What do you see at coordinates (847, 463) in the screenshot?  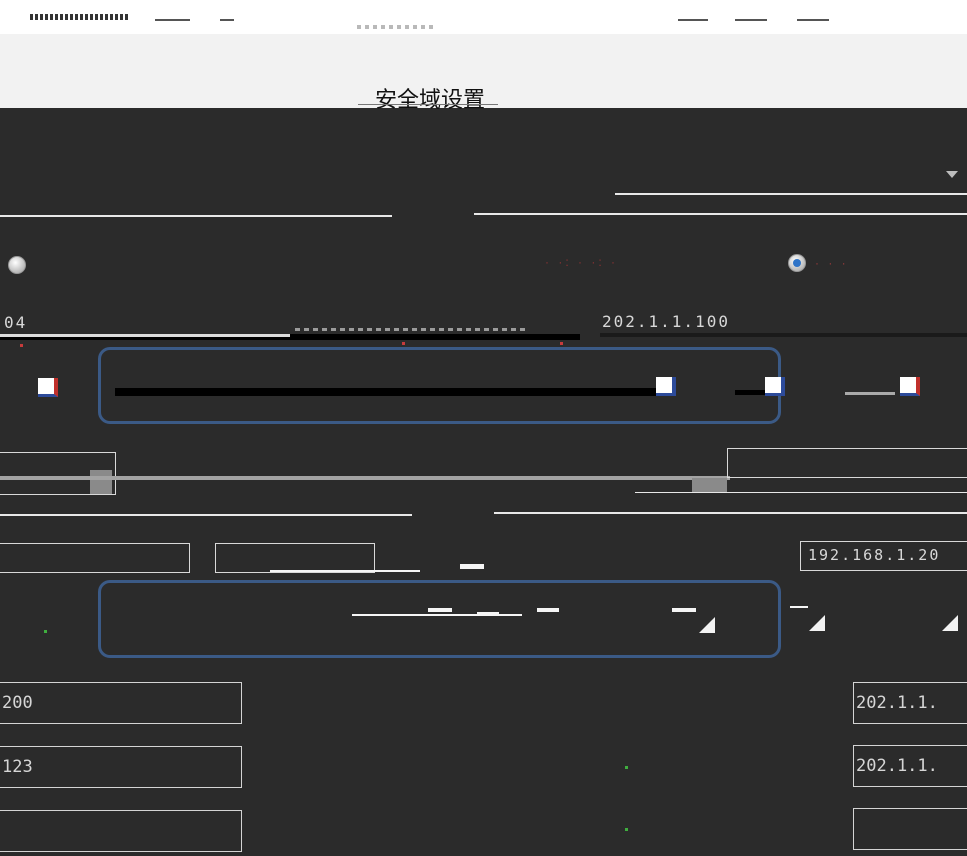 I see `selector-right` at bounding box center [847, 463].